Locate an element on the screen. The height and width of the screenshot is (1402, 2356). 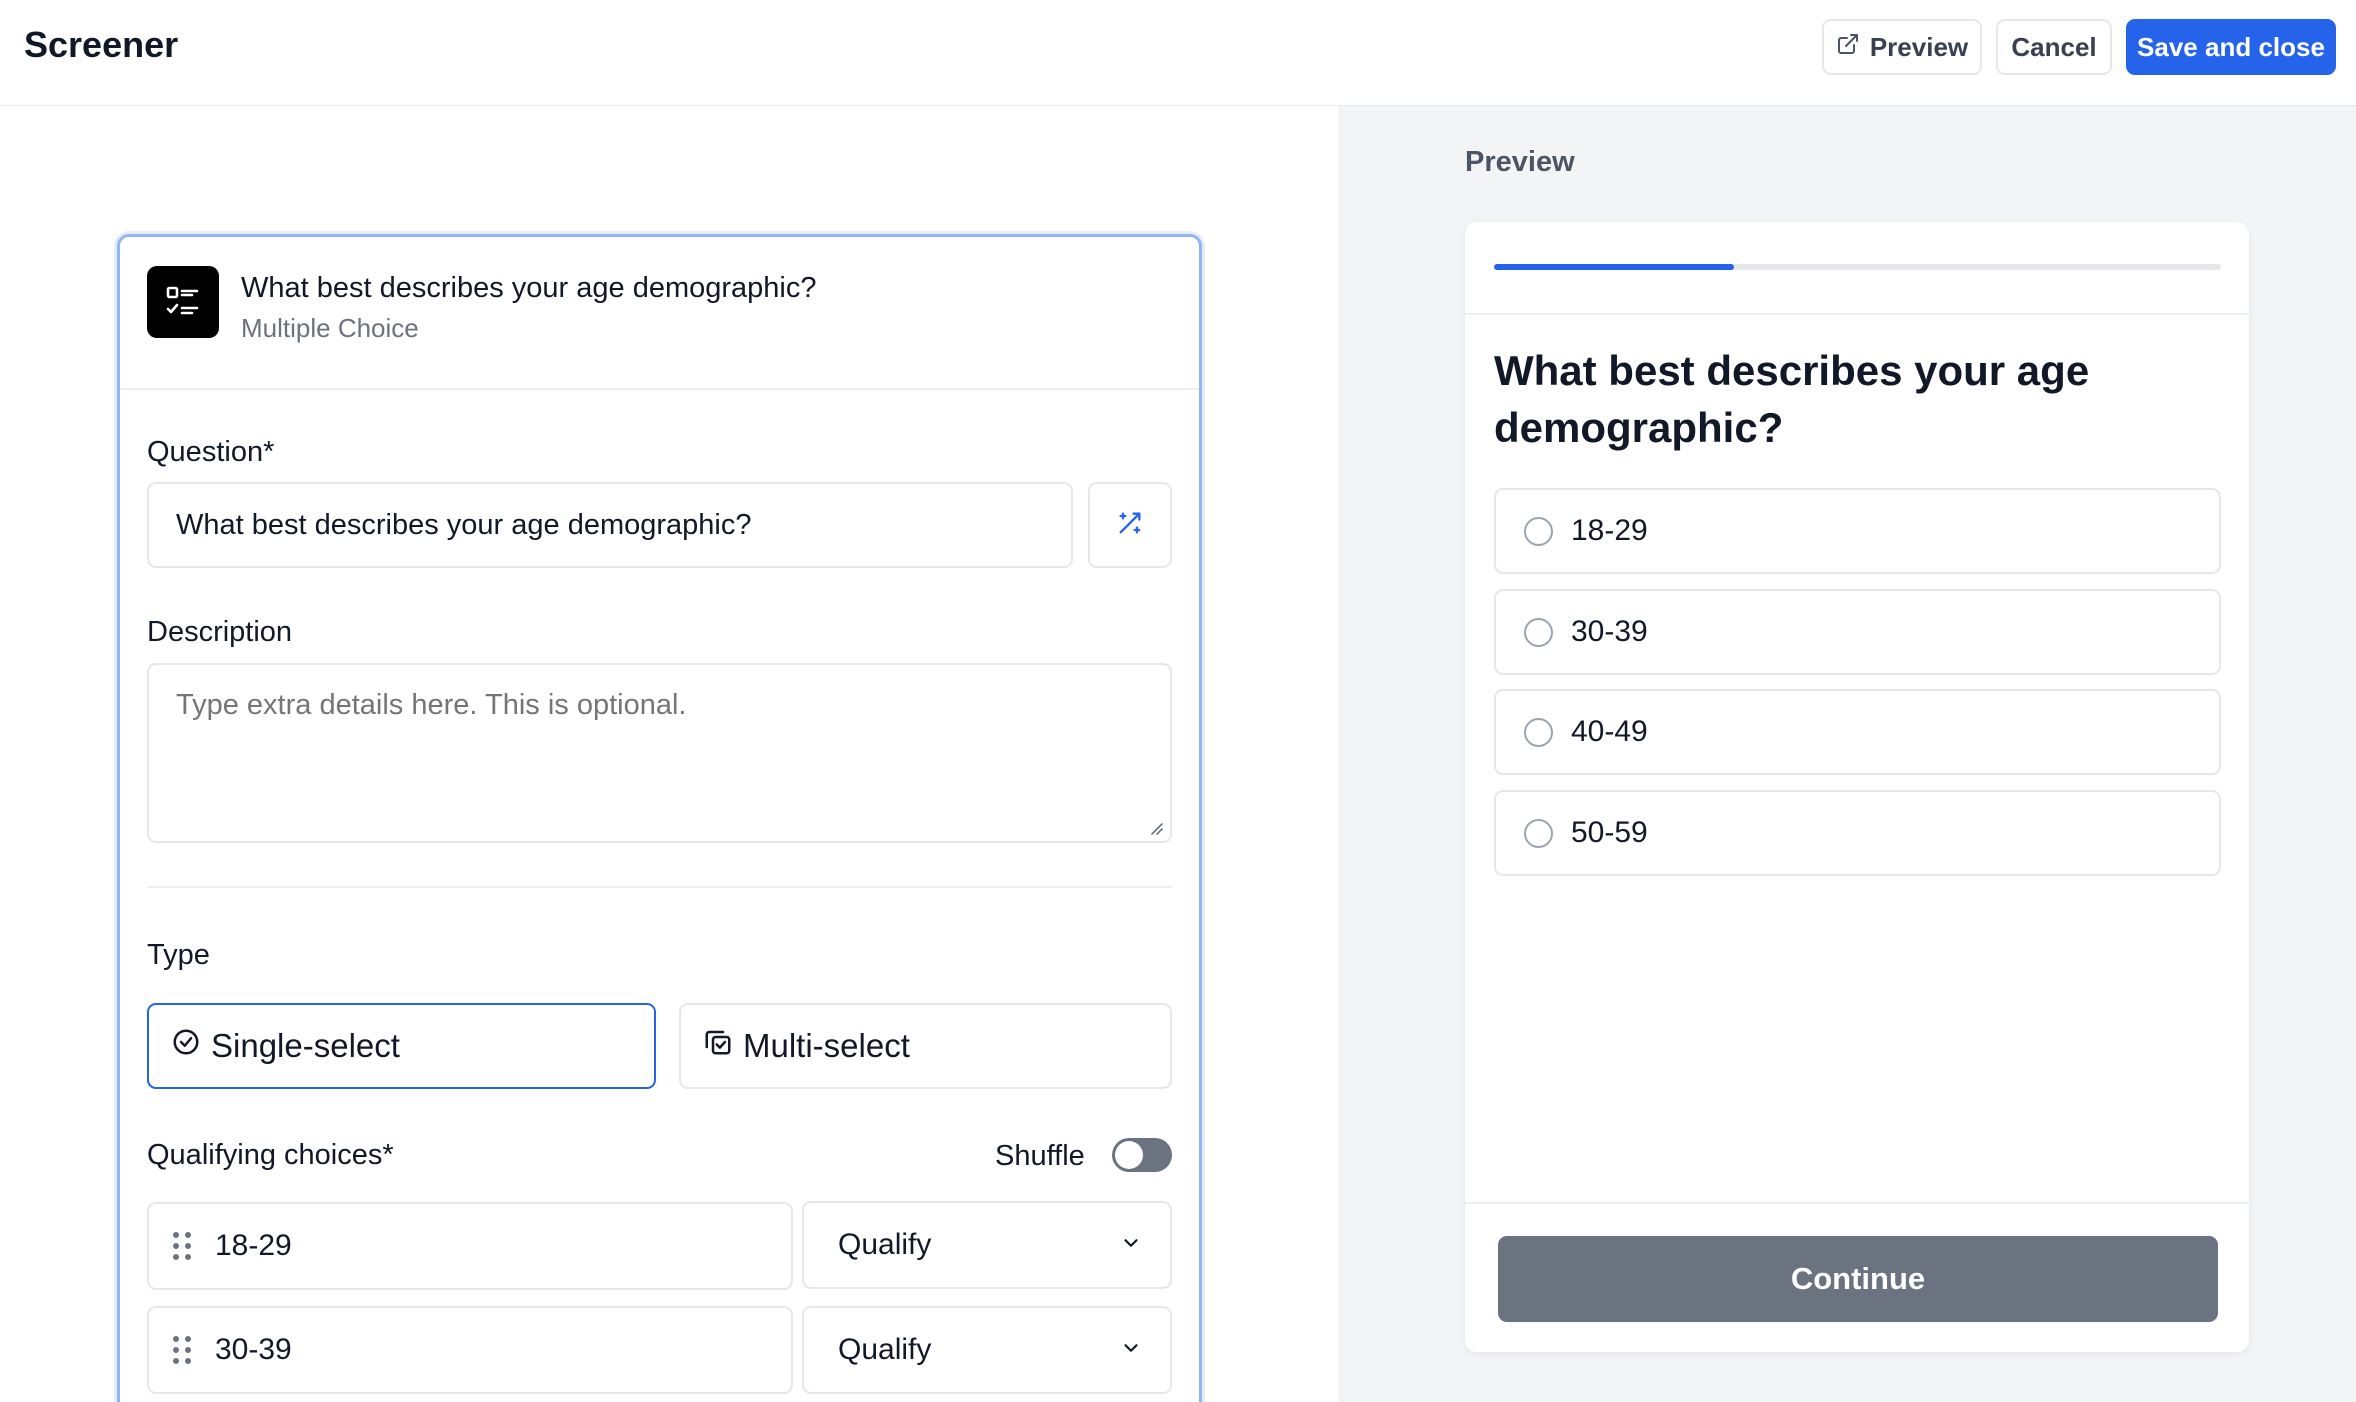
preview-option: 18-29 is located at coordinates (1857, 531).